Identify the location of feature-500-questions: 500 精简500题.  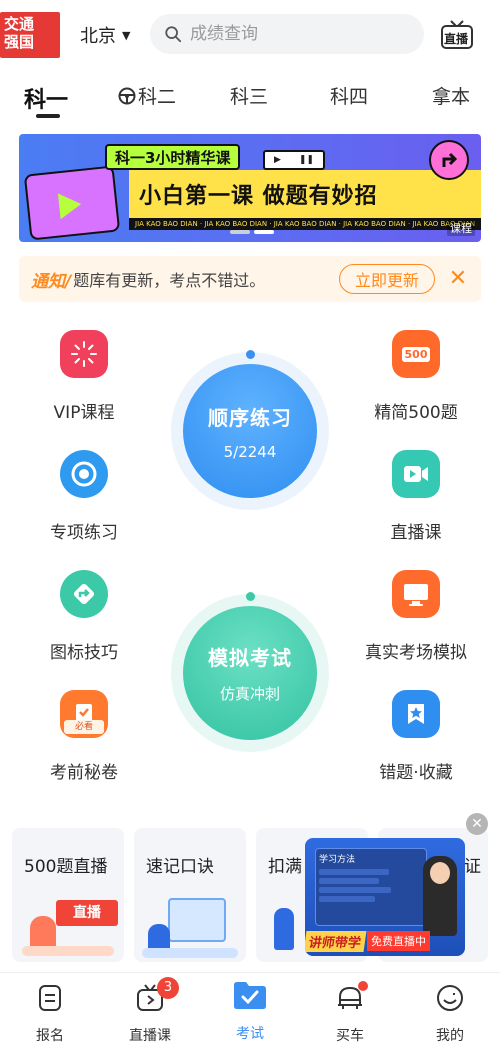
(416, 380).